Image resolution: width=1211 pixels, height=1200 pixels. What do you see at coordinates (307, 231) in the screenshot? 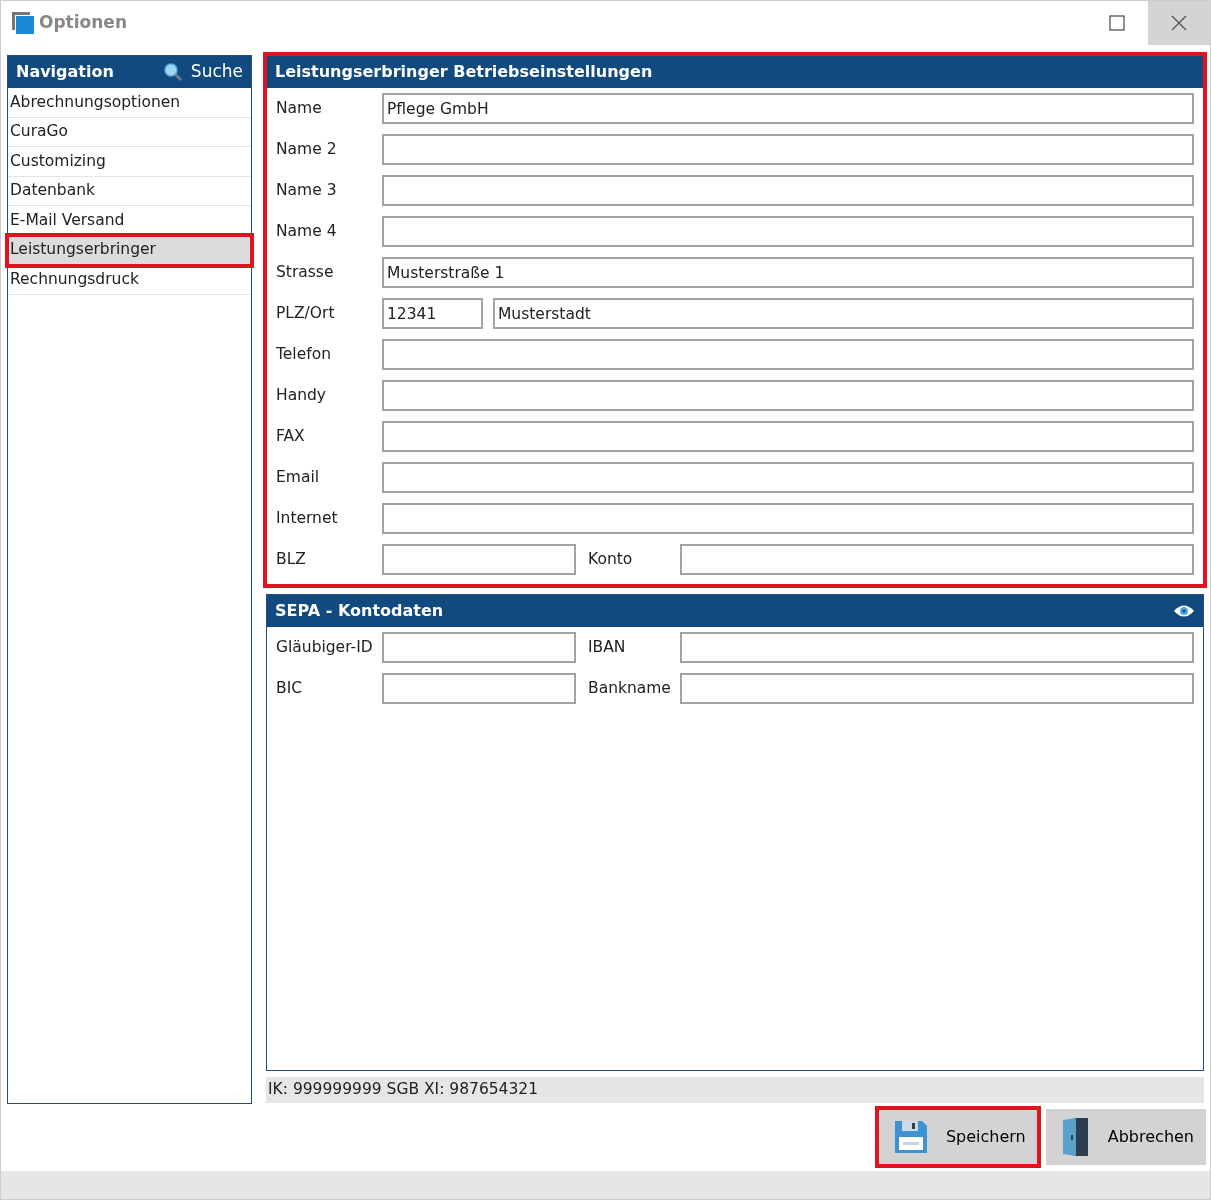
I see `field-label: Name 4` at bounding box center [307, 231].